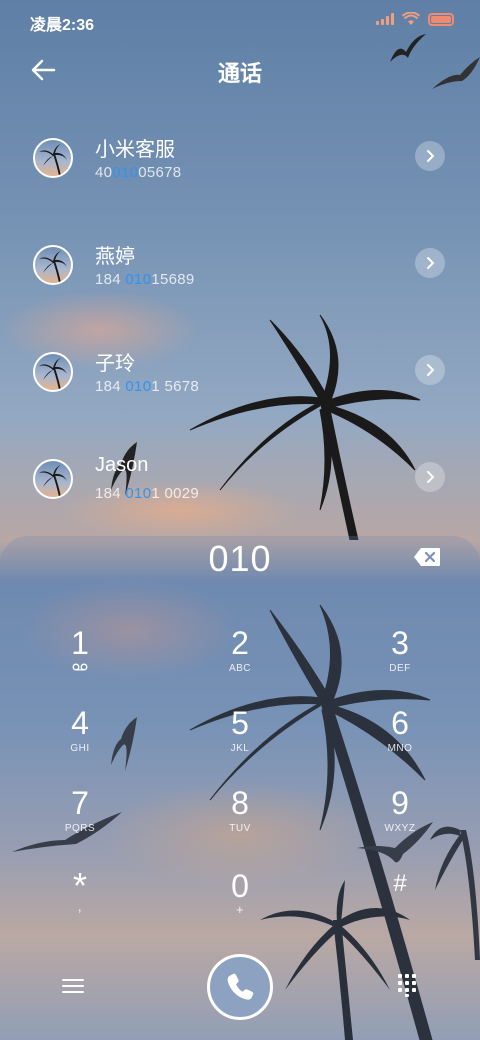  What do you see at coordinates (400, 803) in the screenshot?
I see `key-digit: 9` at bounding box center [400, 803].